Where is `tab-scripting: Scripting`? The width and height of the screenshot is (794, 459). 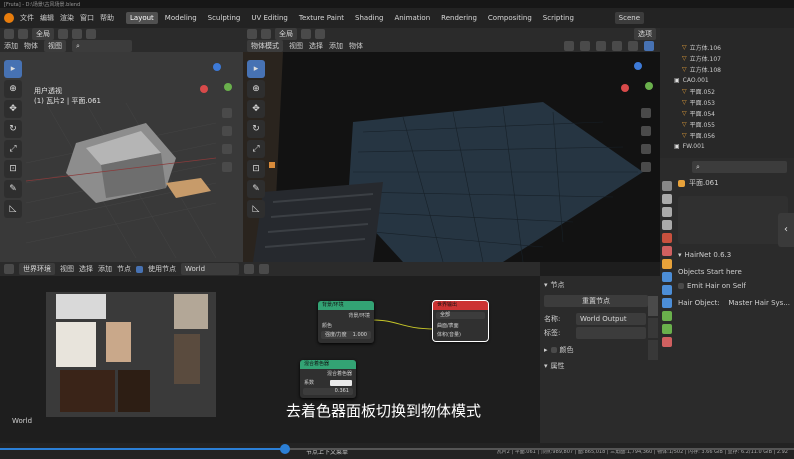
tab-scripting: Scripting is located at coordinates (558, 18).